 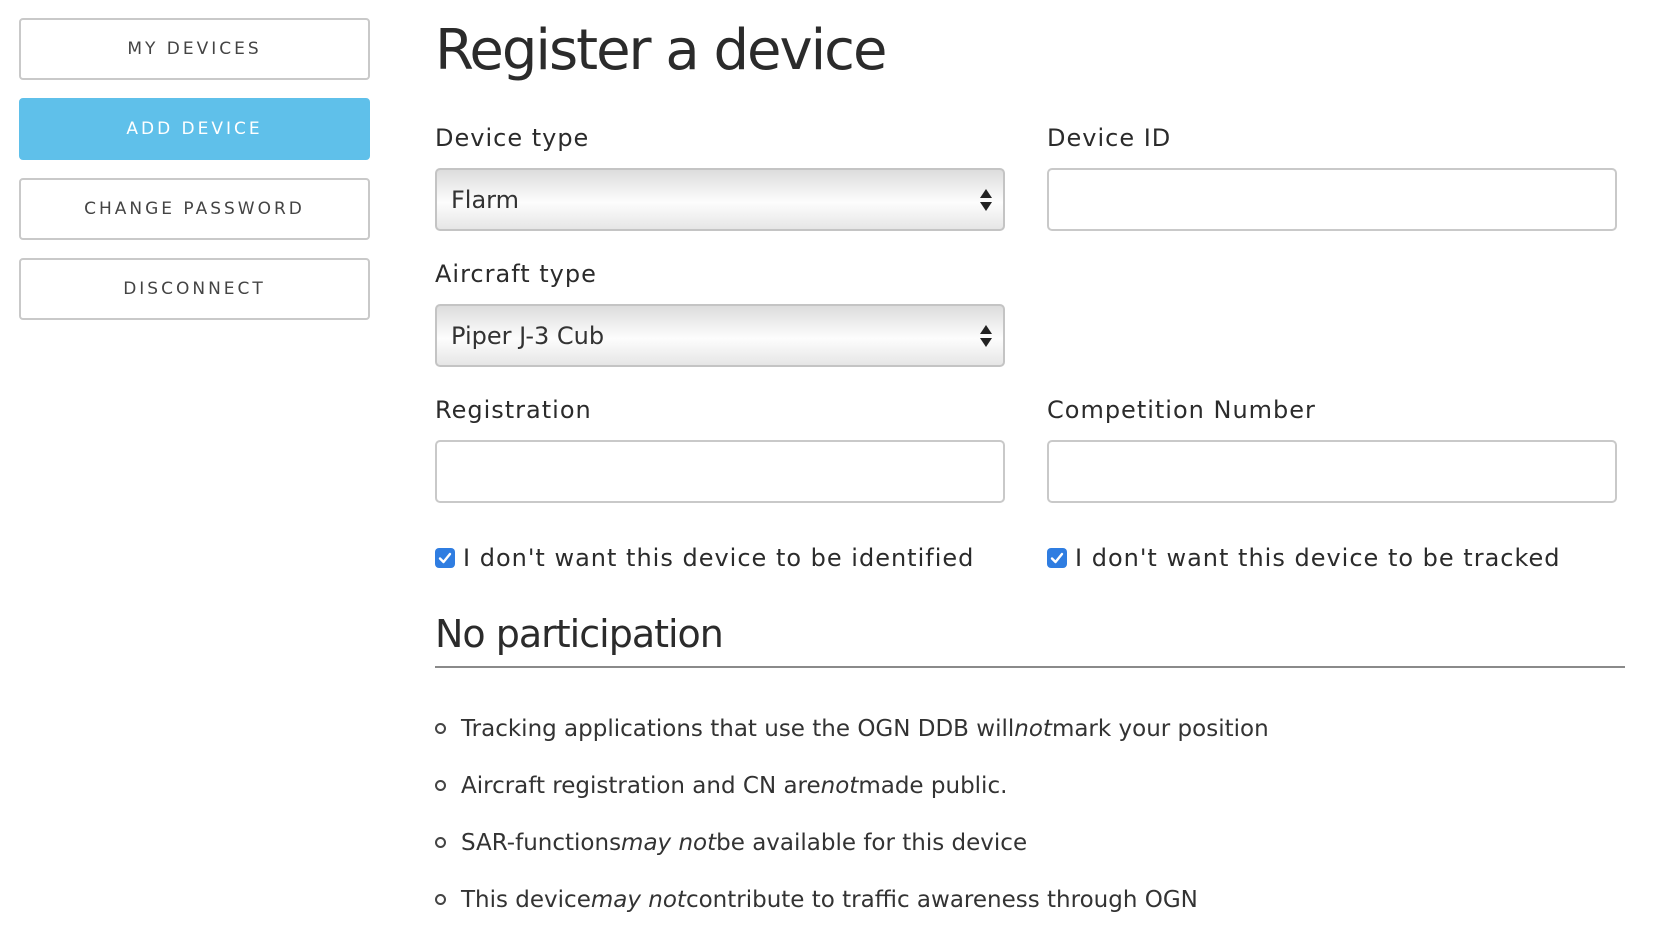 I want to click on bullet-text-before: This device, so click(x=526, y=899).